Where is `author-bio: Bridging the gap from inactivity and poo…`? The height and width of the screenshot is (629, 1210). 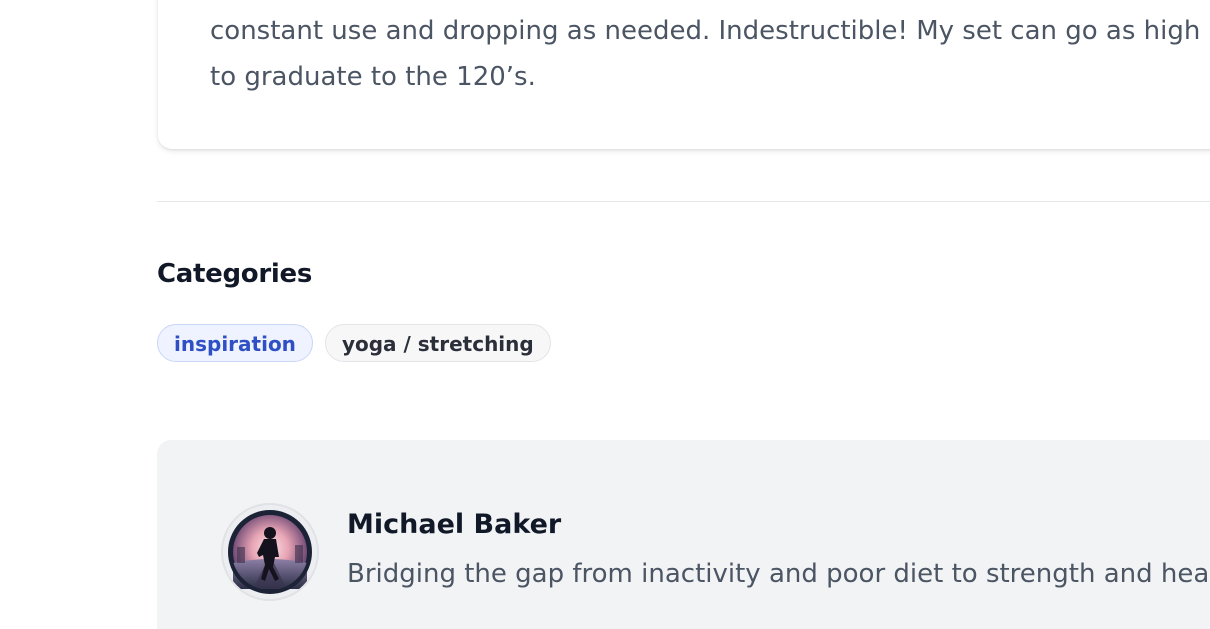 author-bio: Bridging the gap from inactivity and poo… is located at coordinates (778, 574).